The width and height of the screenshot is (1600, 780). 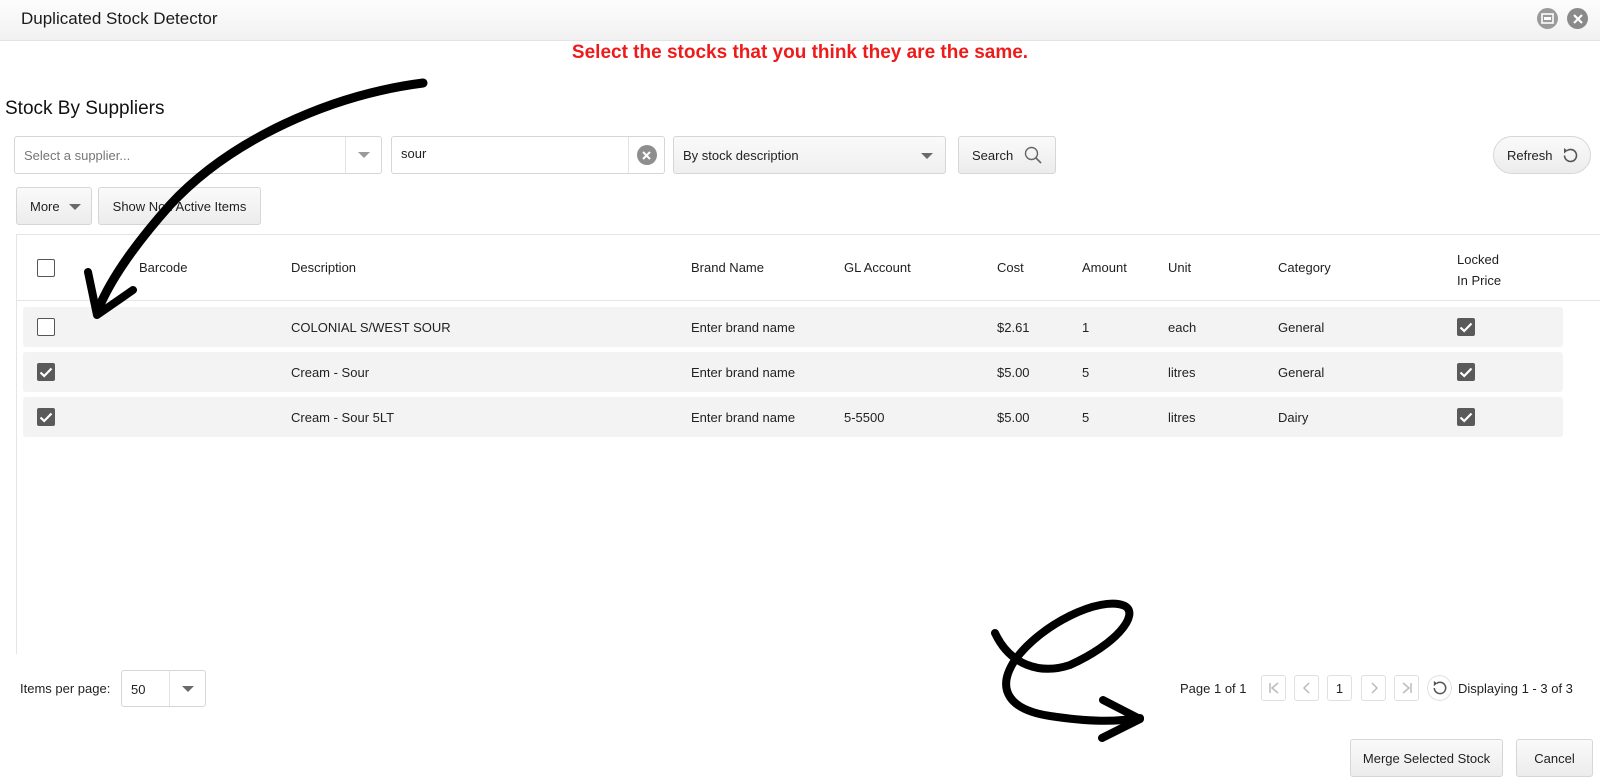 I want to click on search-field, so click(x=528, y=155).